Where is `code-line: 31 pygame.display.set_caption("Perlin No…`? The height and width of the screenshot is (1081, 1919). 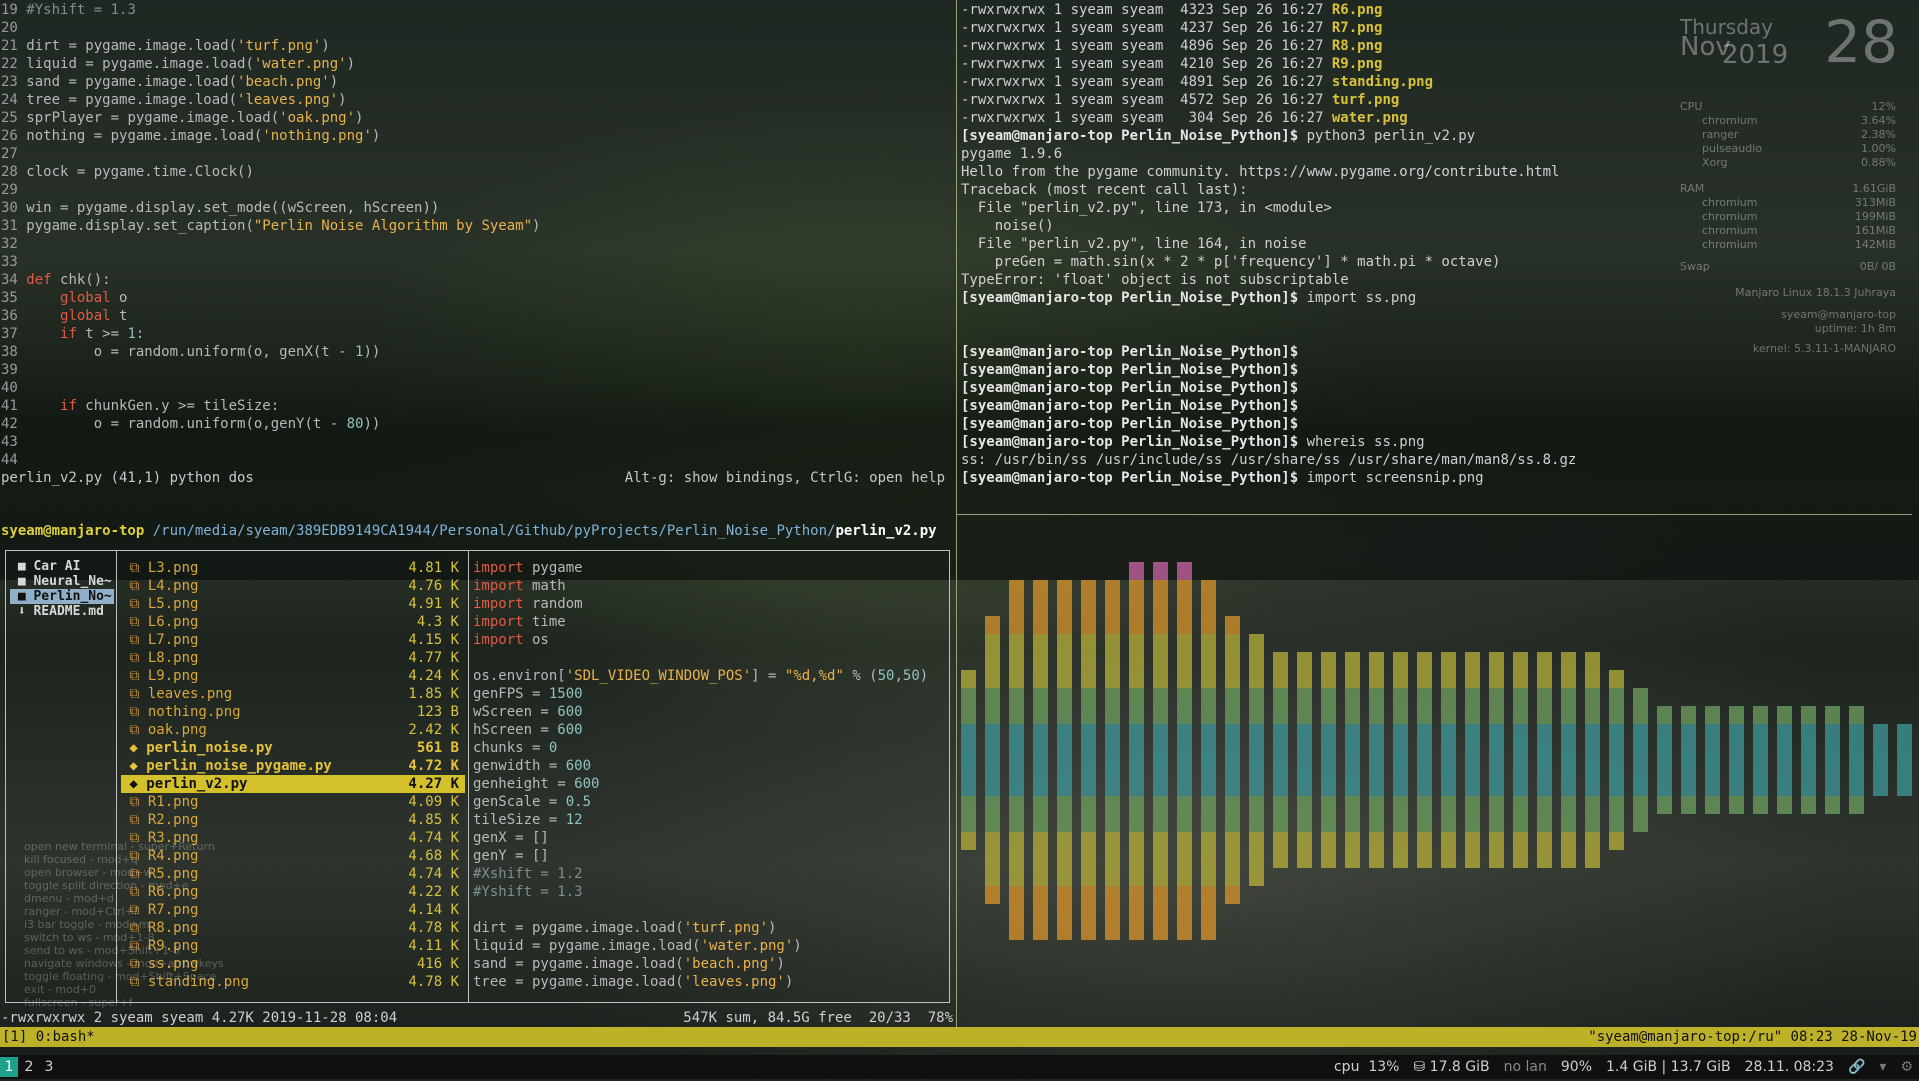
code-line: 31 pygame.display.set_caption("Perlin No… is located at coordinates (270, 226).